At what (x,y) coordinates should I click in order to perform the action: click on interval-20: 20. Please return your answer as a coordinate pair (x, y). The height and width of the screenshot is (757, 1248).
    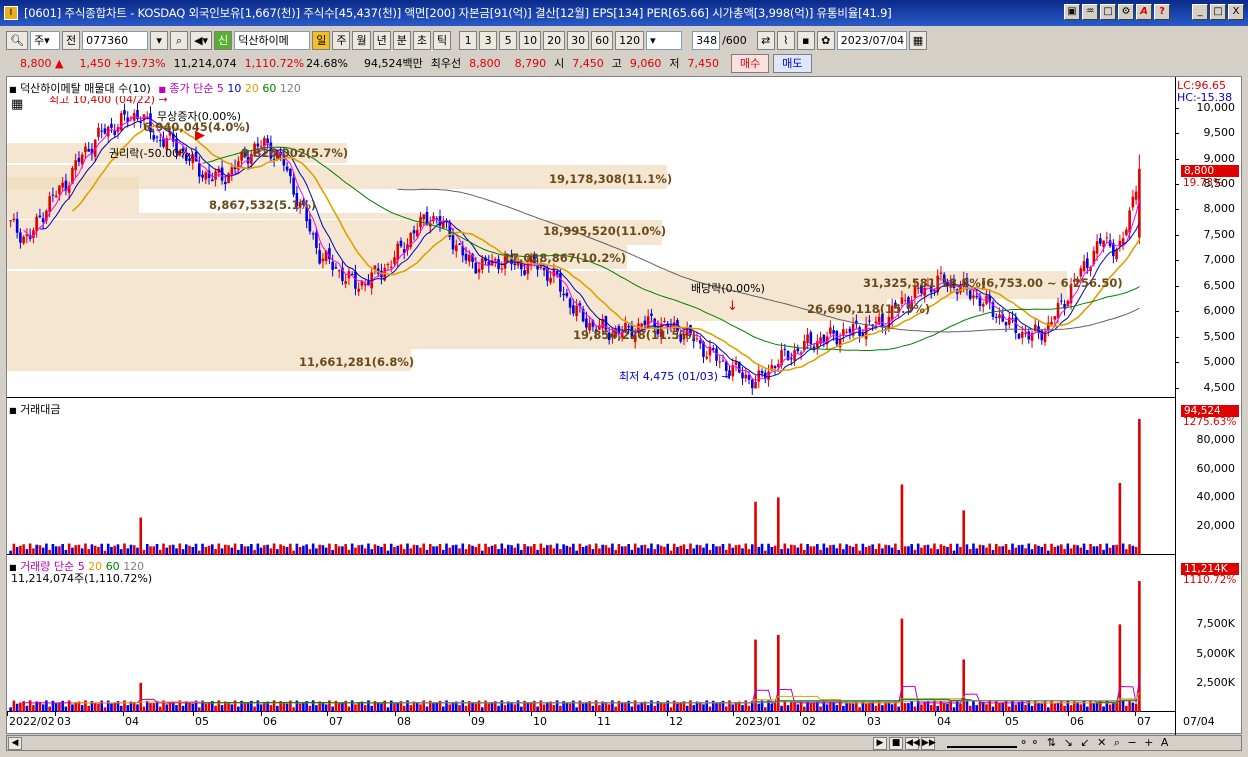
    Looking at the image, I should click on (554, 40).